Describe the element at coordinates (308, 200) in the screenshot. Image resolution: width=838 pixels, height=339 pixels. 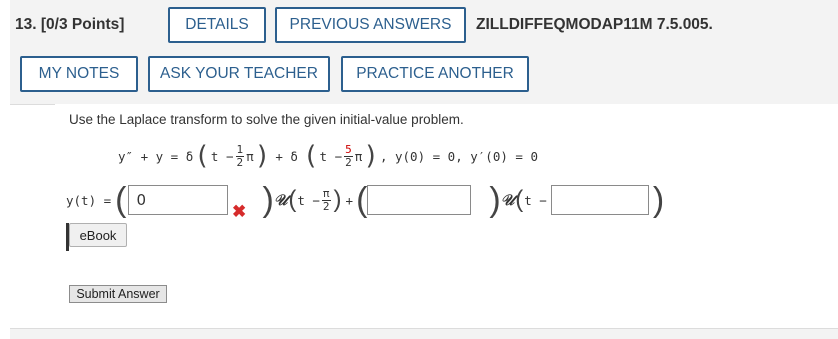
I see `answer-t-minus-1: t −` at that location.